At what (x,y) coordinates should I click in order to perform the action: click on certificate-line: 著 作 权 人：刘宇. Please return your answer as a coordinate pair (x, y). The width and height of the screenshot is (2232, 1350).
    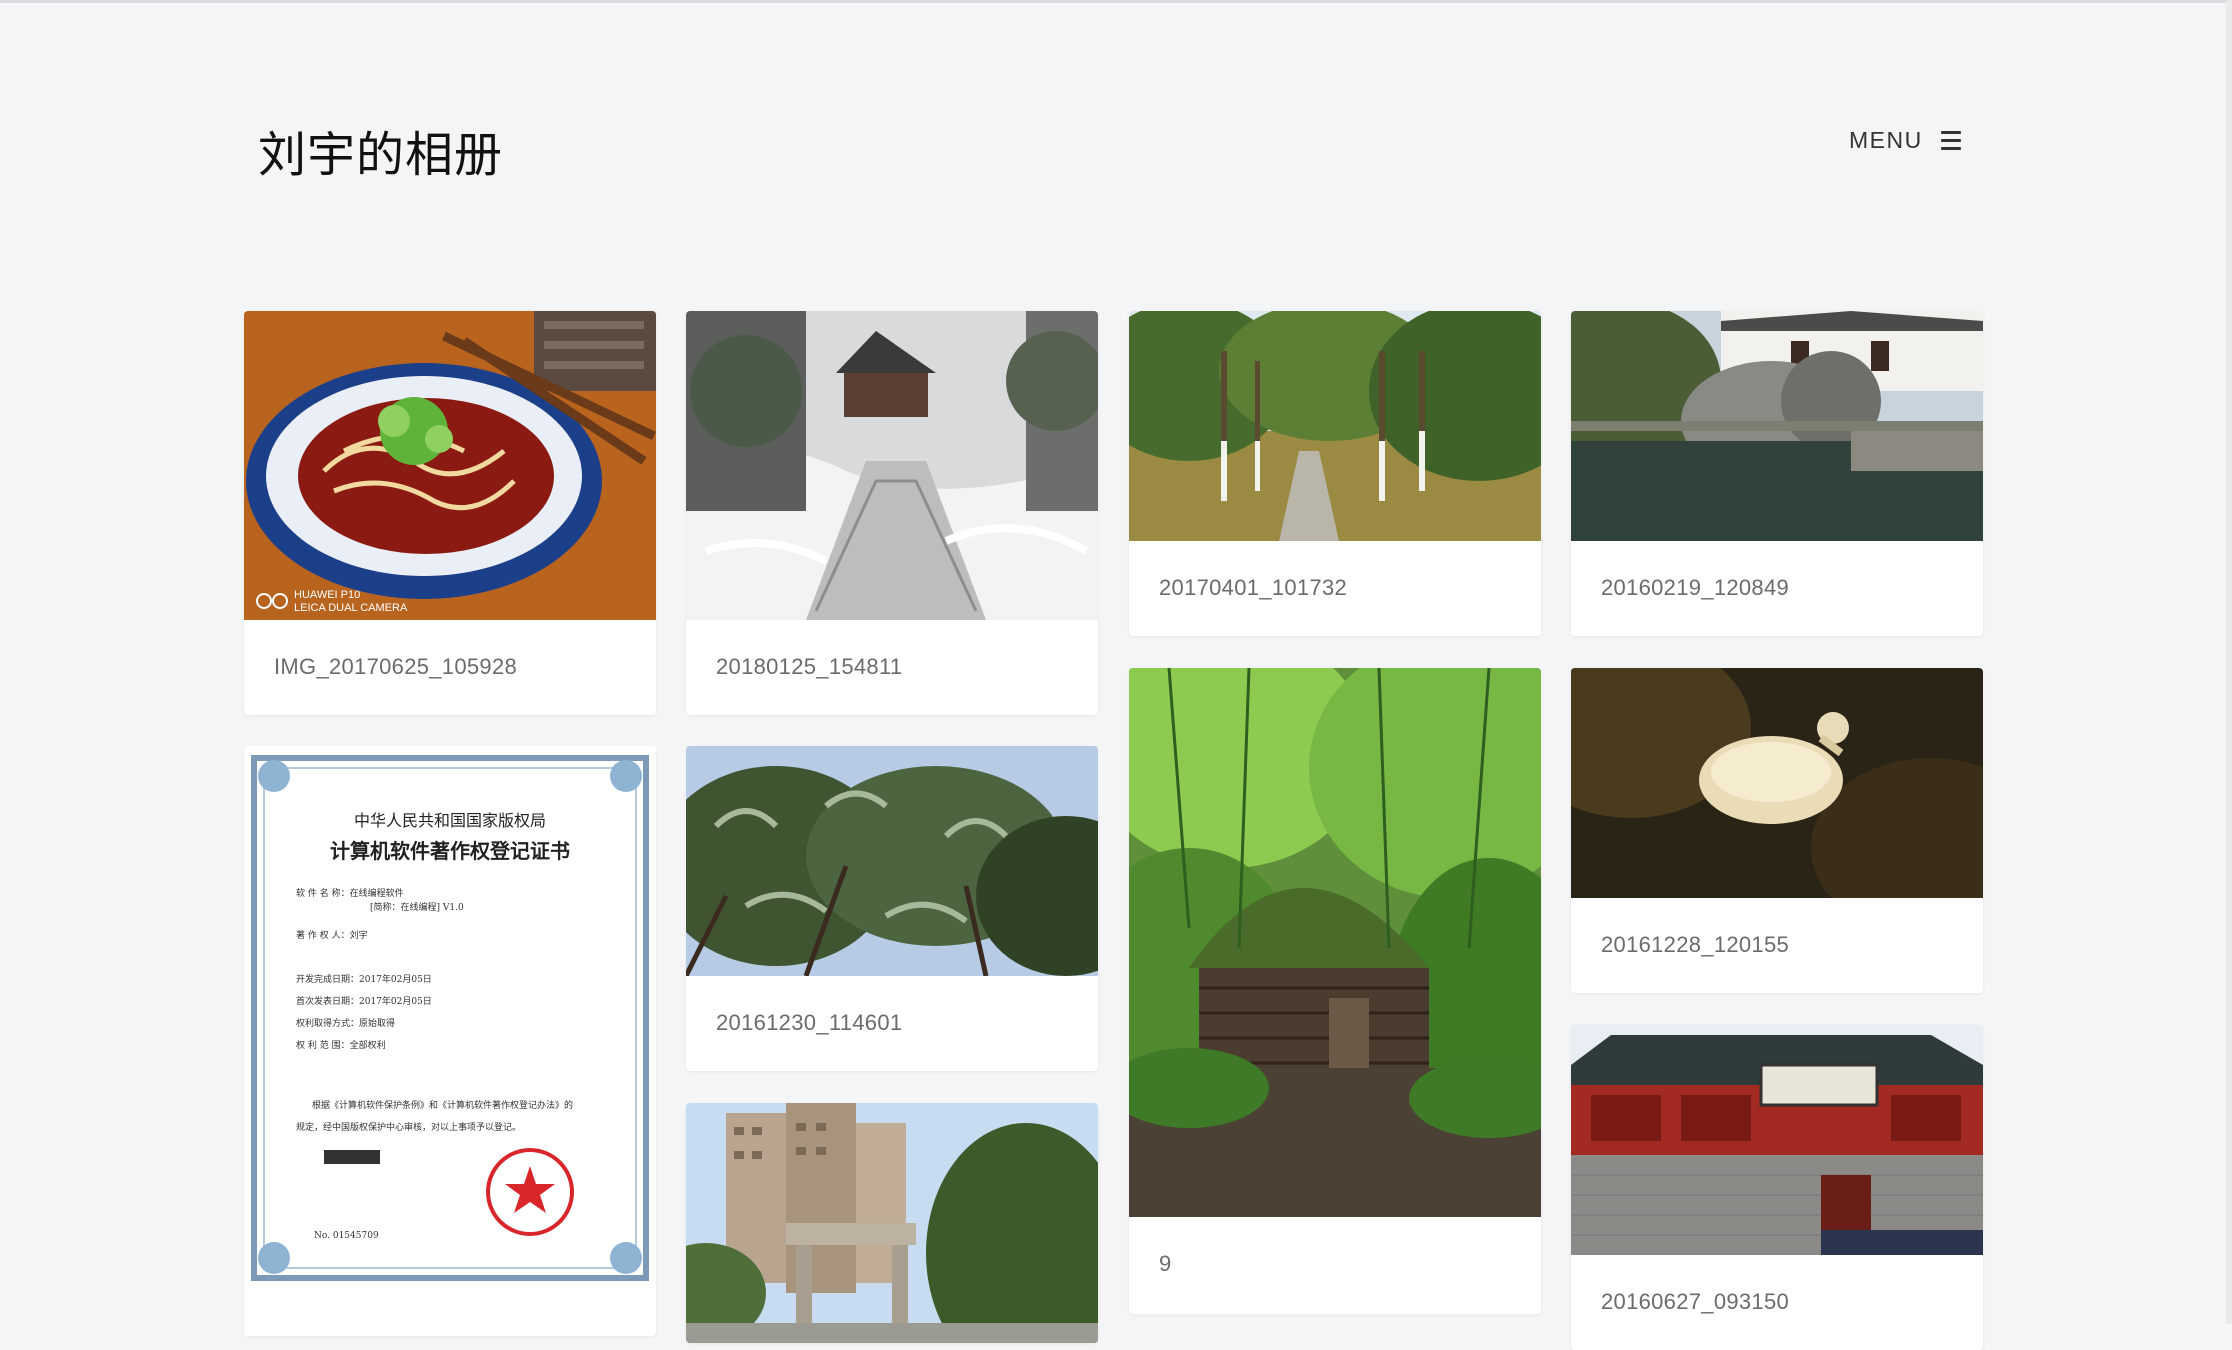
    Looking at the image, I should click on (332, 935).